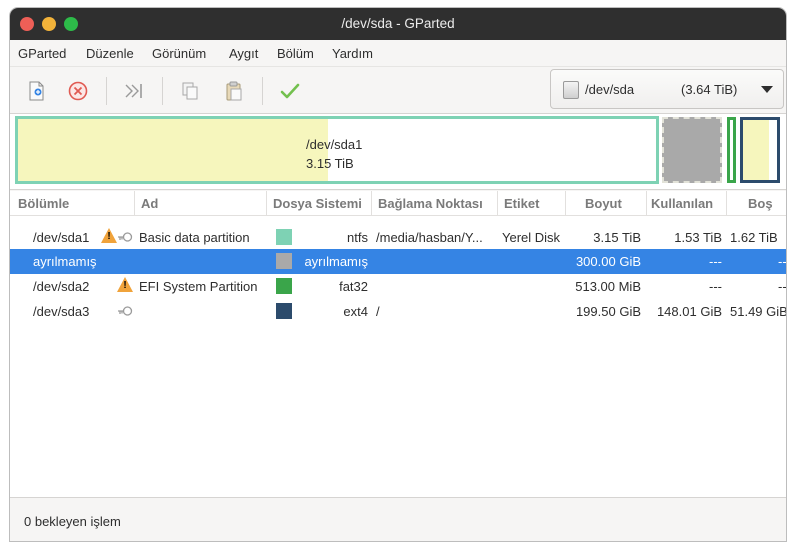 The image size is (795, 550). What do you see at coordinates (731, 150) in the screenshot?
I see `diskmap-sda2` at bounding box center [731, 150].